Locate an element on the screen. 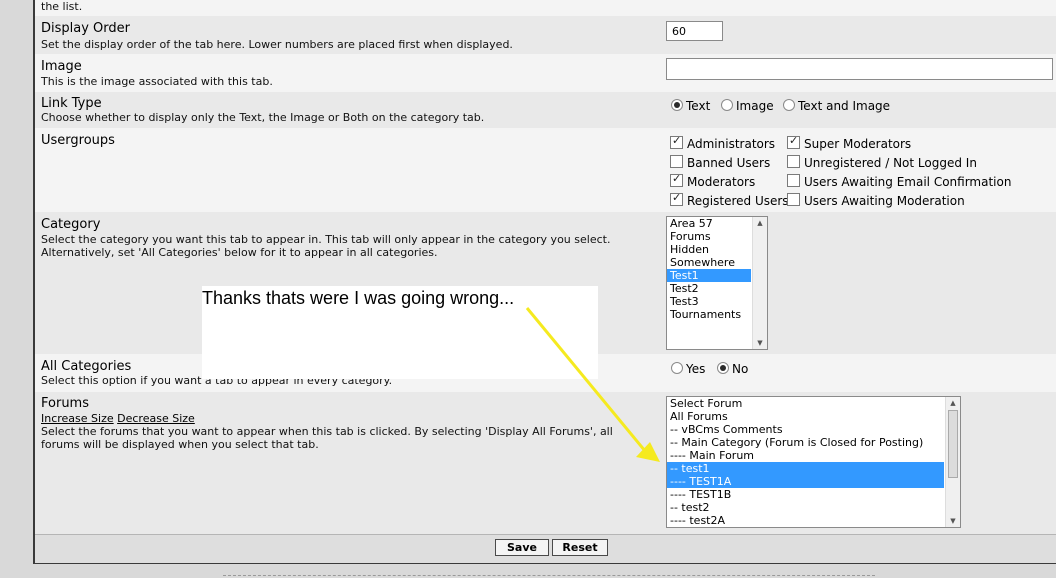  divider is located at coordinates (549, 575).